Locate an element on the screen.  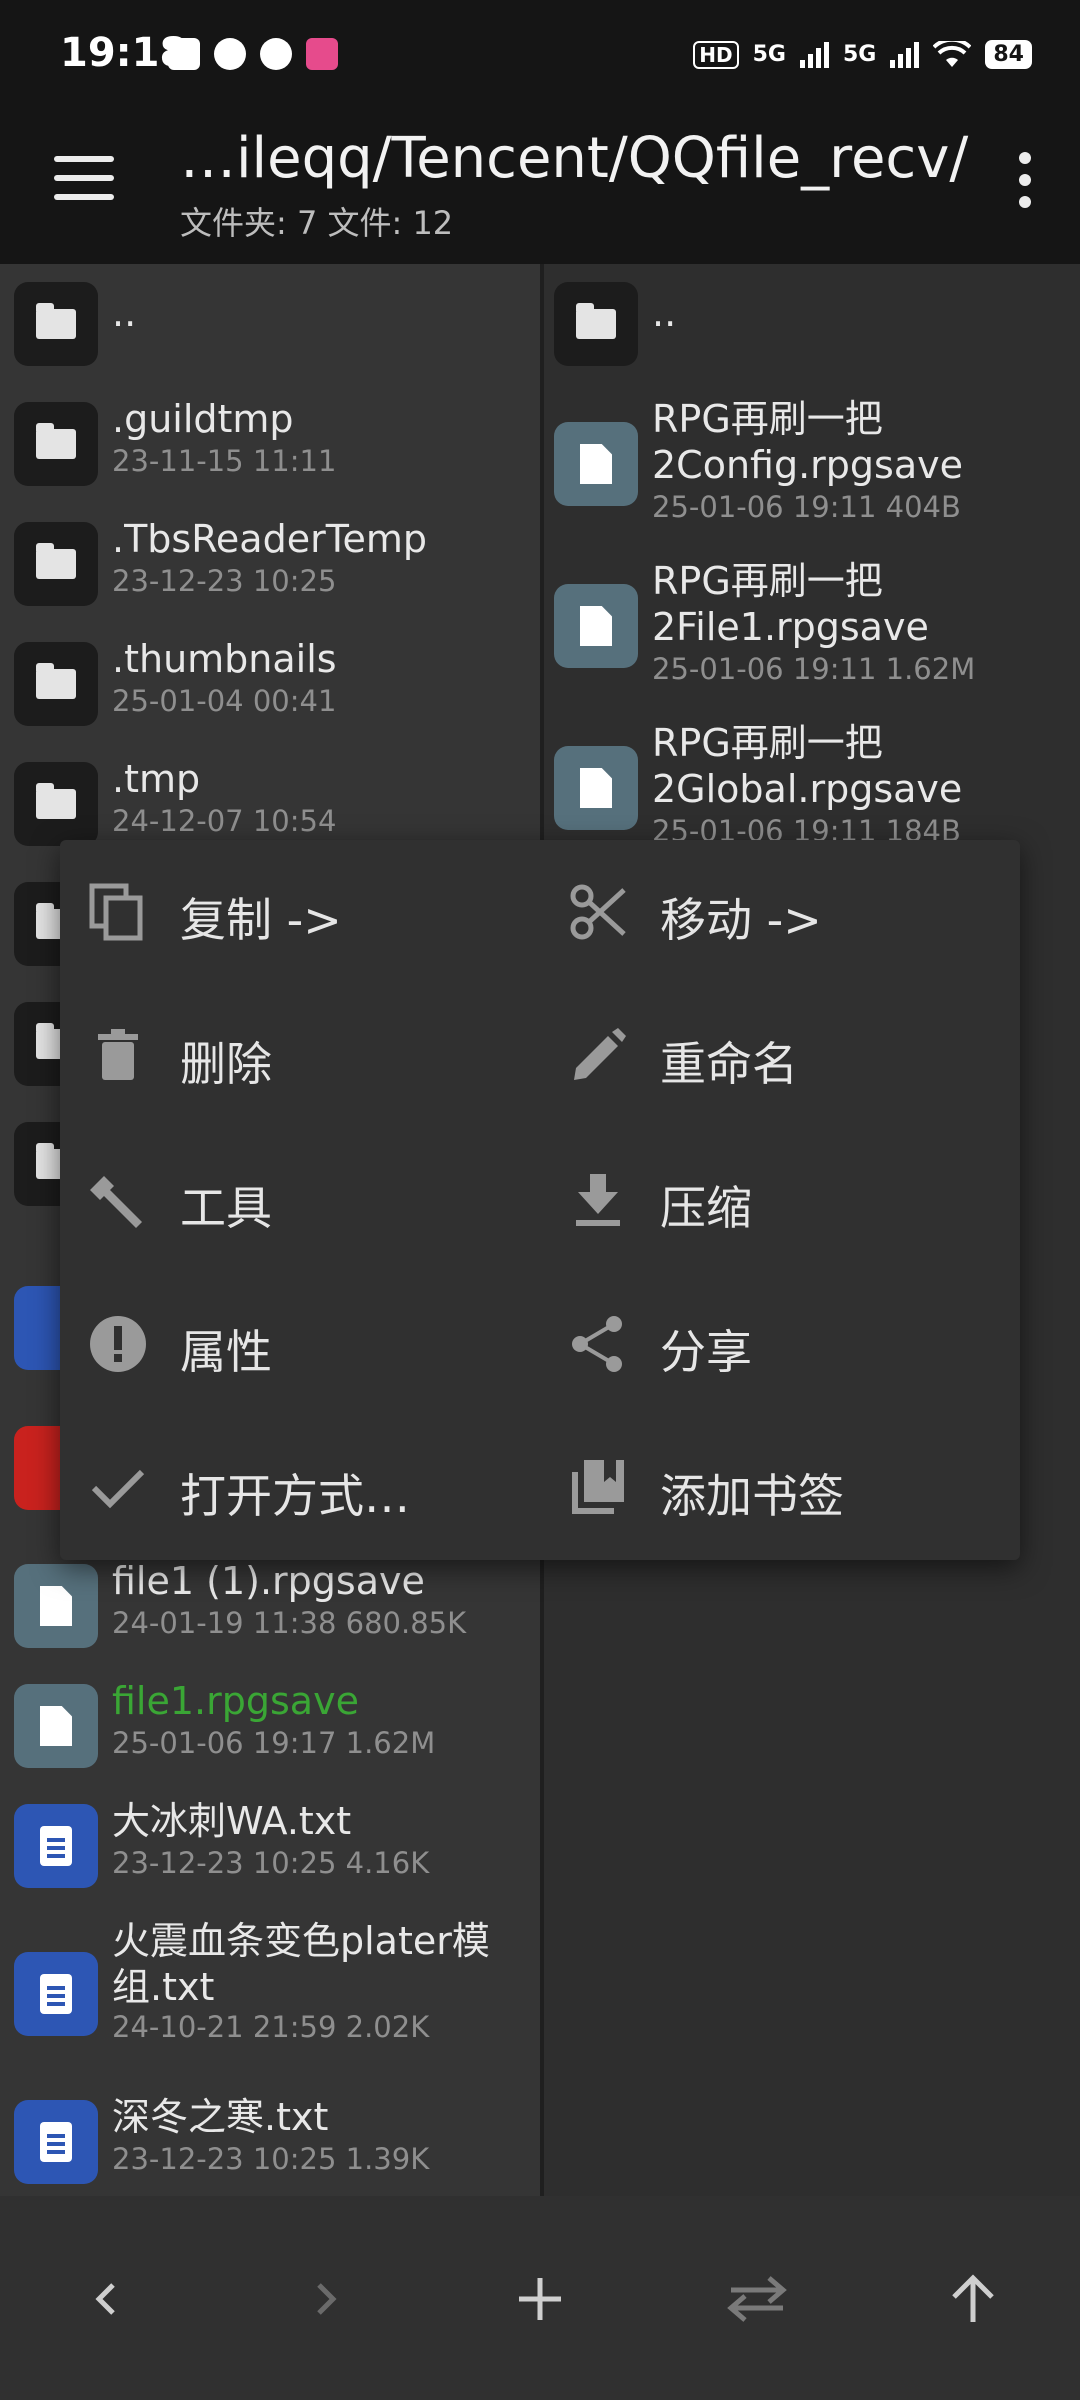
menu-item-label: 添加书签 is located at coordinates (752, 1496).